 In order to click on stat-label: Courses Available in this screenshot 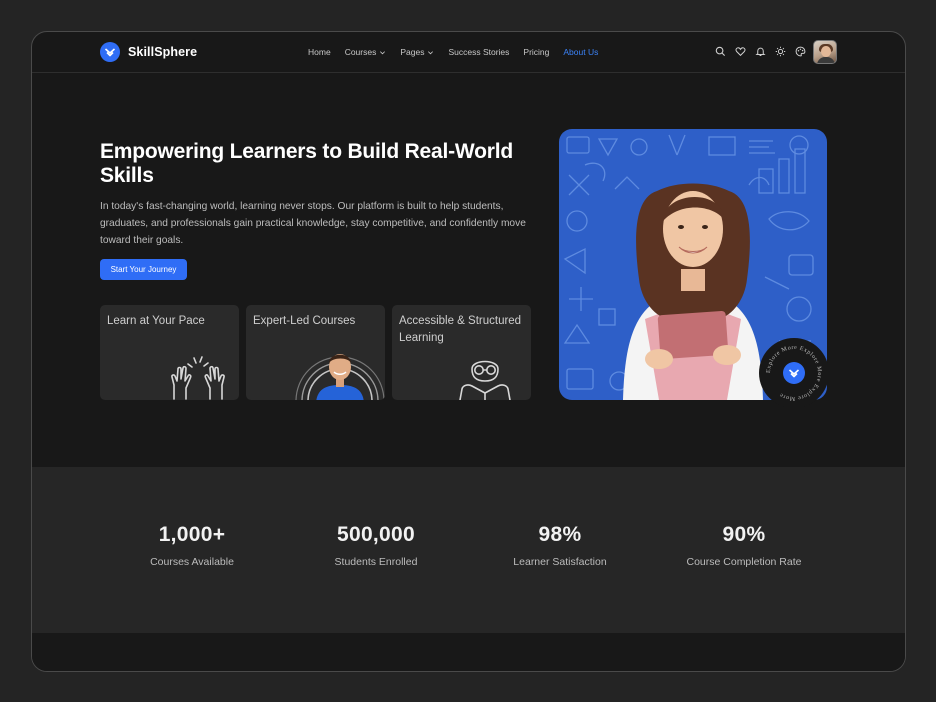, I will do `click(192, 562)`.